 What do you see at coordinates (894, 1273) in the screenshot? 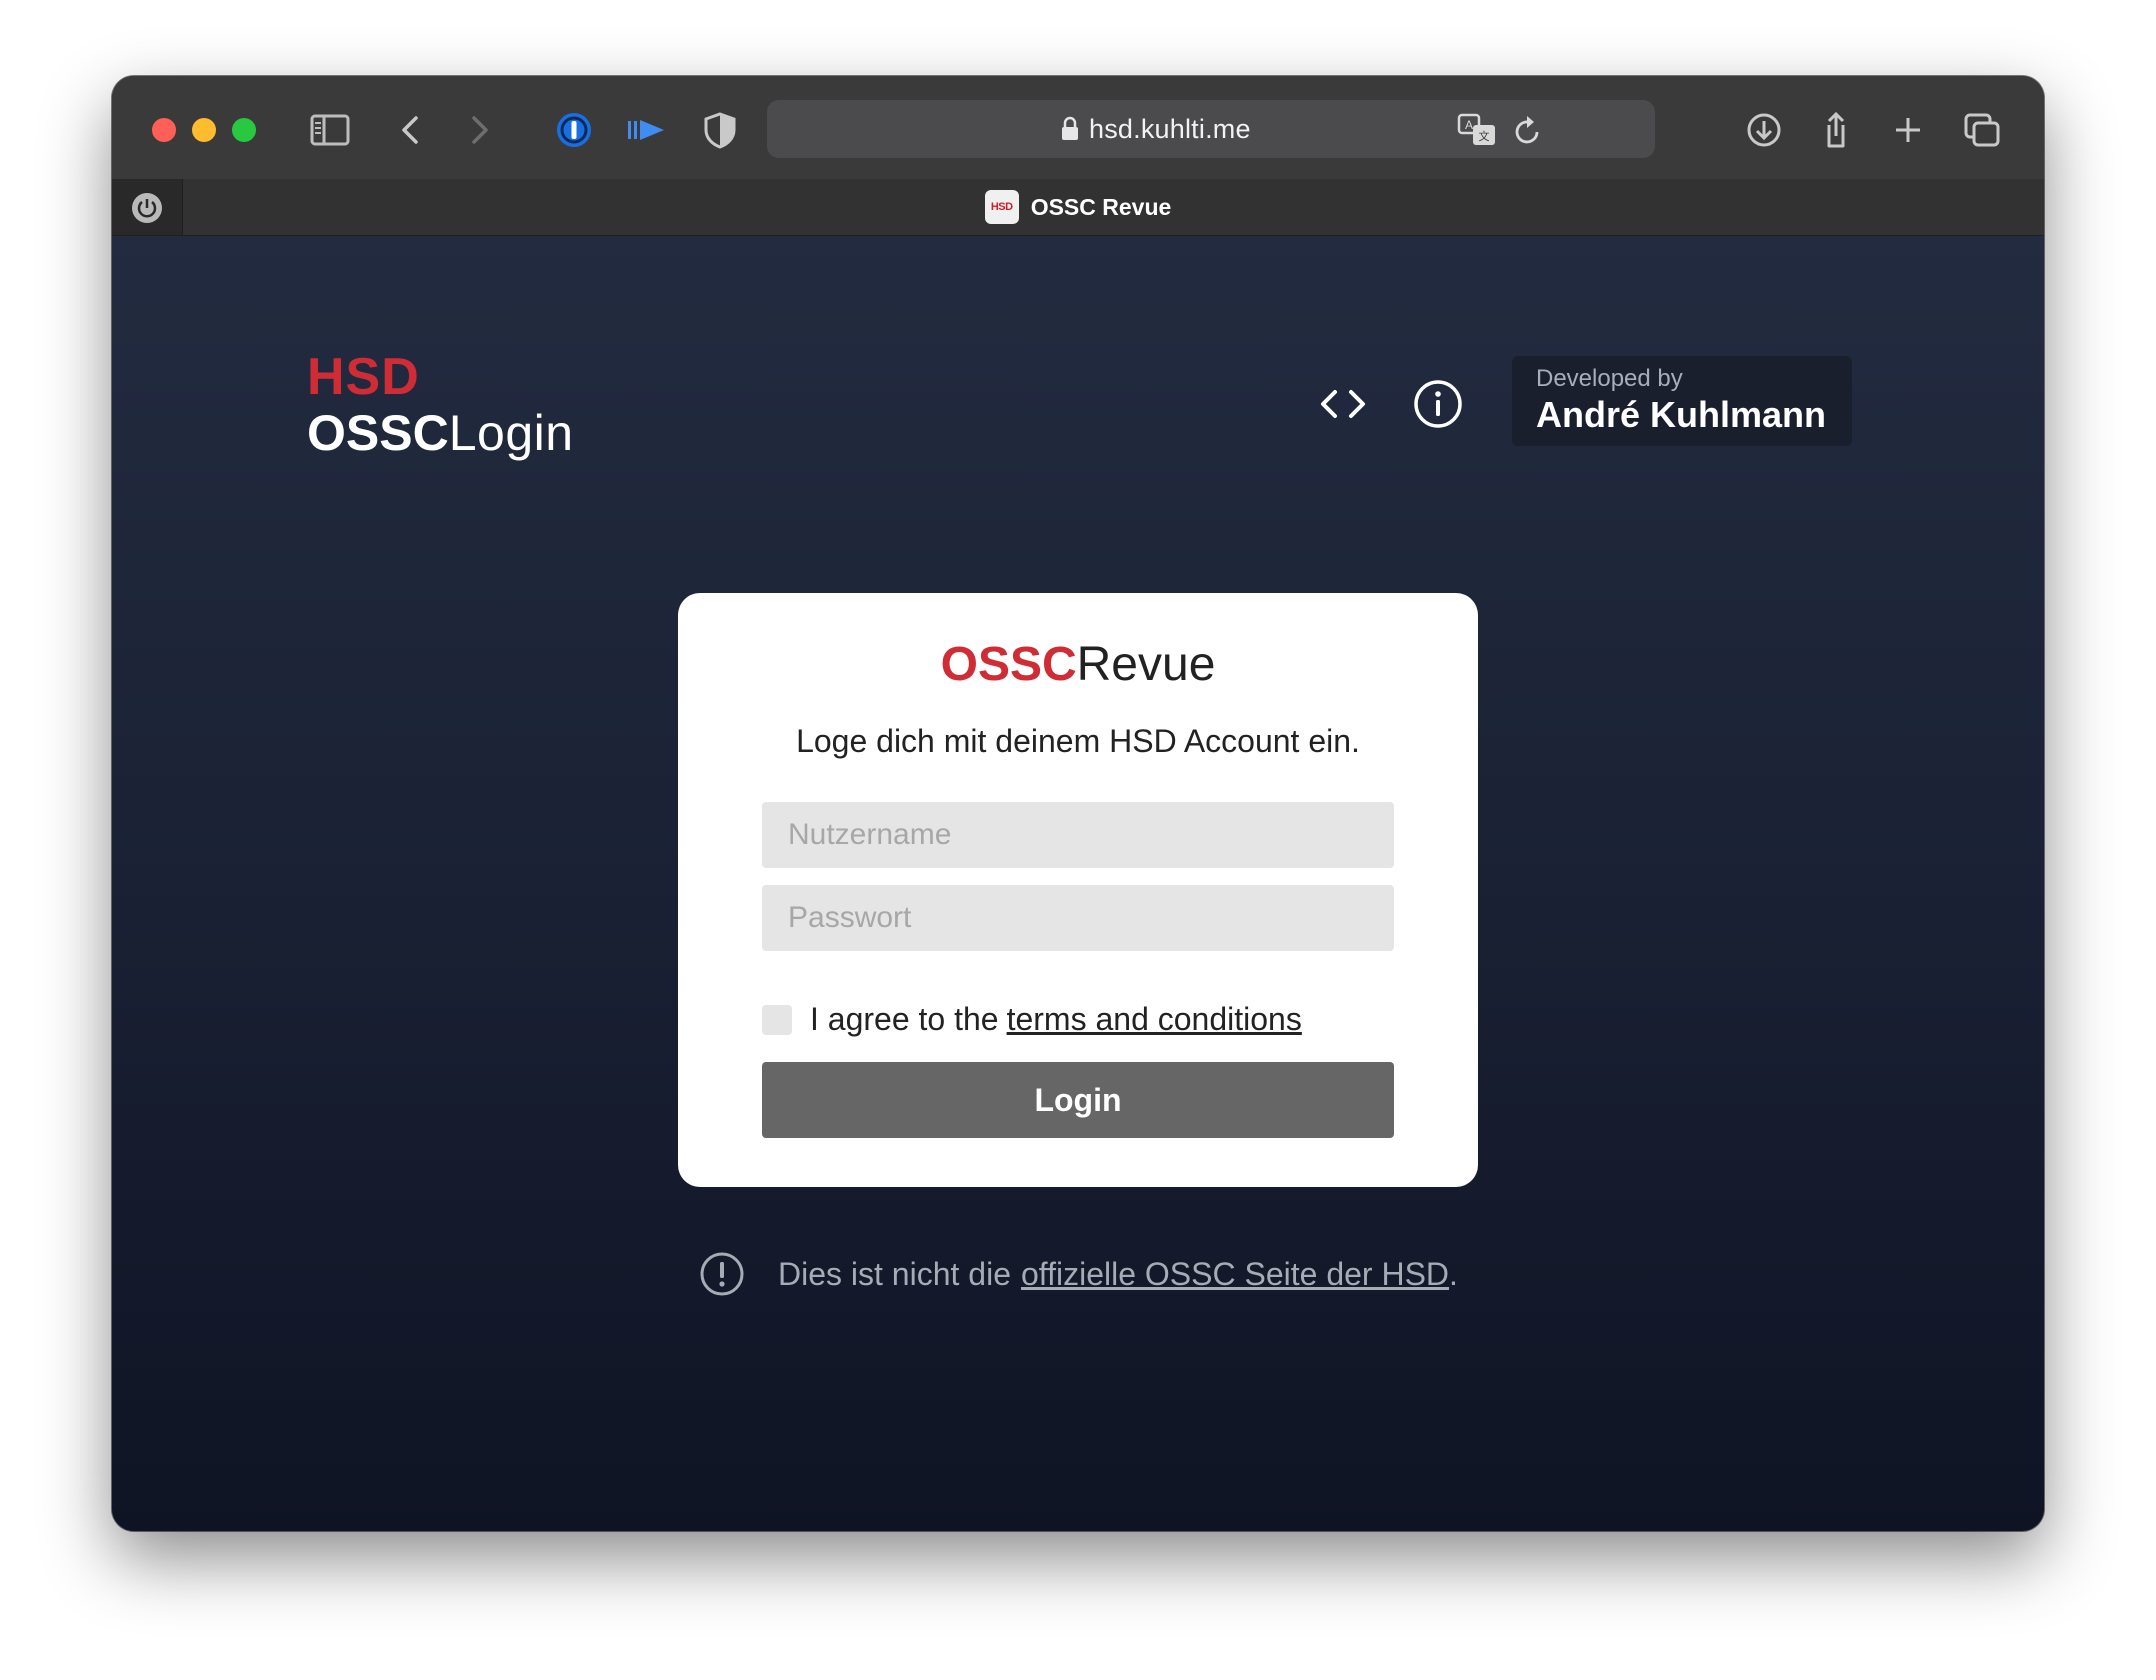
I see `notice-text: Dies ist nicht die` at bounding box center [894, 1273].